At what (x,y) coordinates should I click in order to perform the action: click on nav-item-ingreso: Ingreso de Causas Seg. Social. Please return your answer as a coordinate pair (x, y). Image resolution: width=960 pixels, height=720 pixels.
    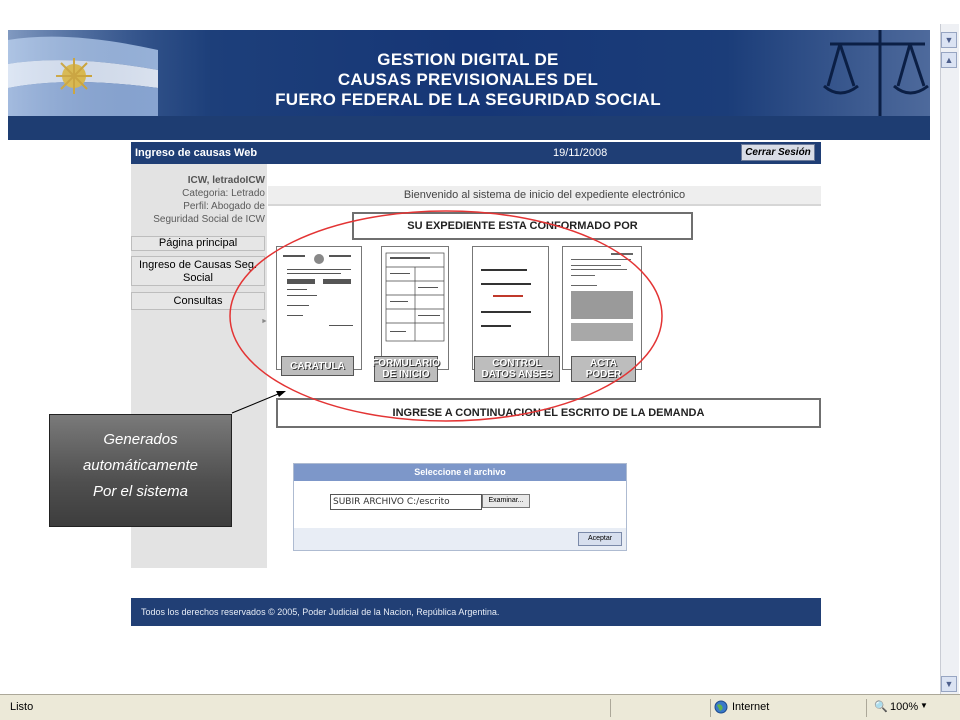
    Looking at the image, I should click on (198, 271).